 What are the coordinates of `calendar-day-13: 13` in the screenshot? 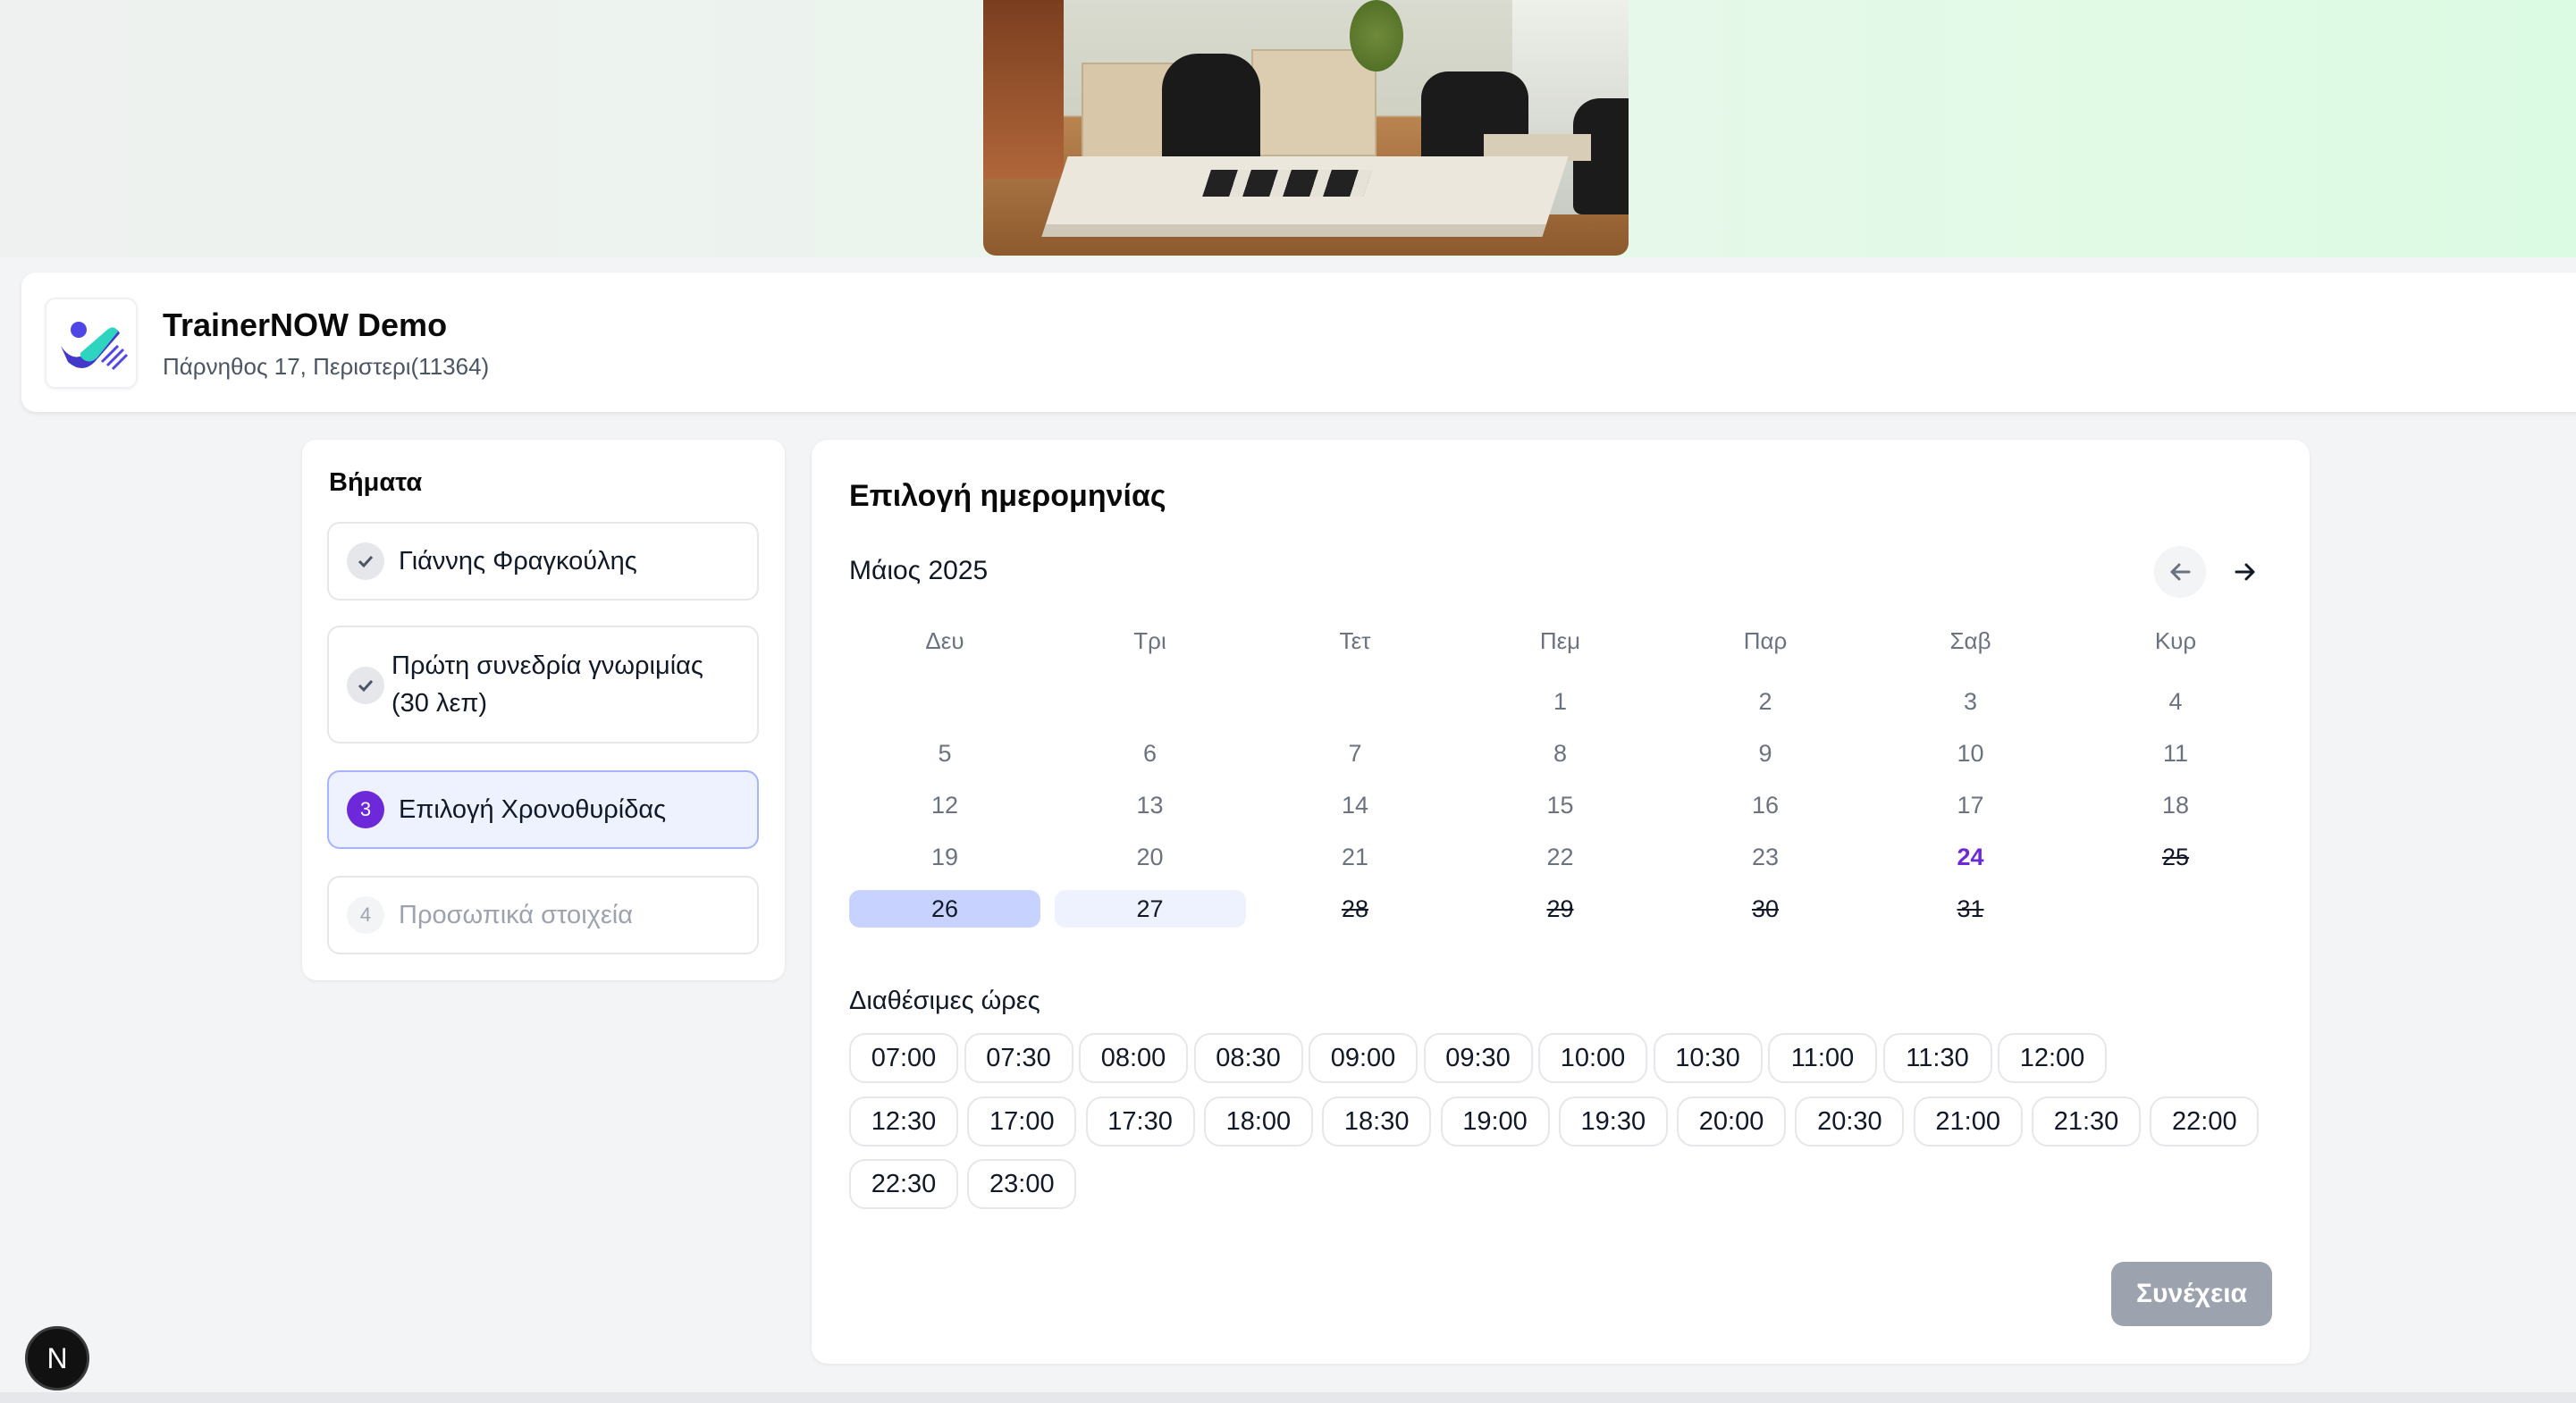 It's located at (1151, 805).